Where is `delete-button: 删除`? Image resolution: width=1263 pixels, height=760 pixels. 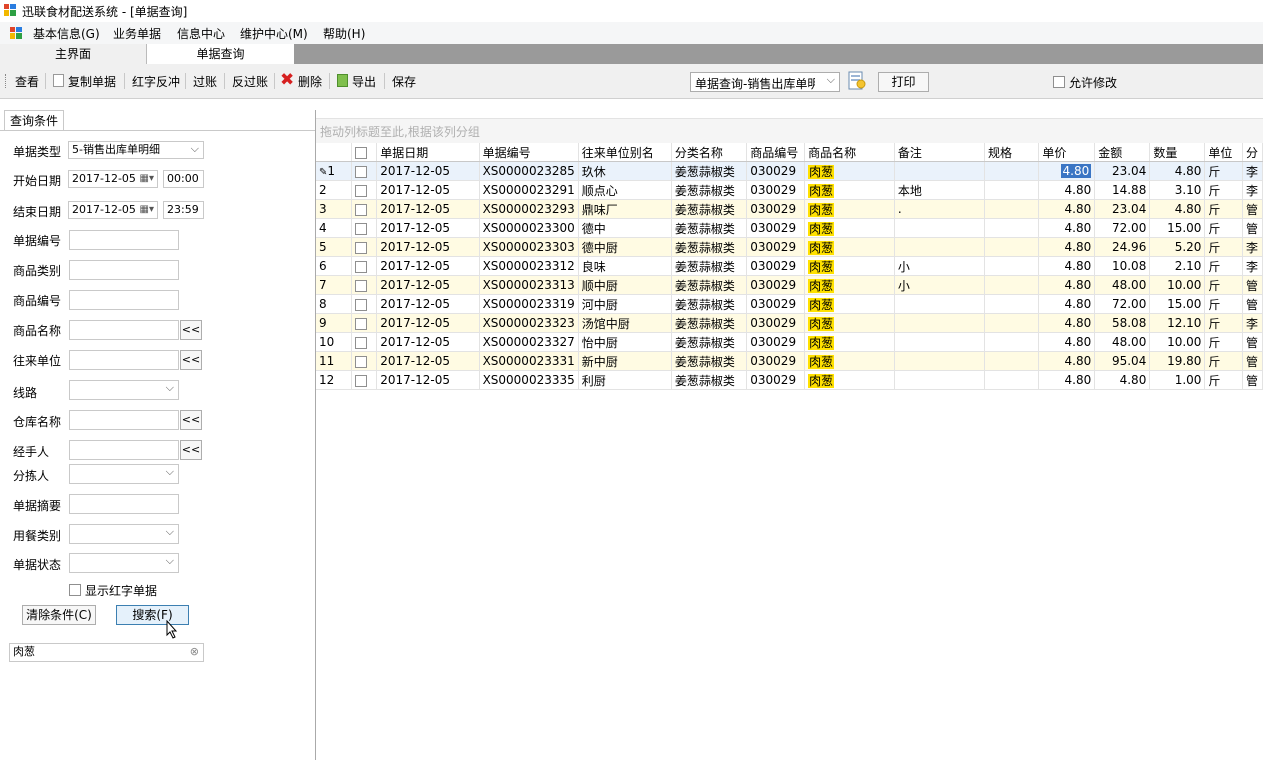
delete-button: 删除 is located at coordinates (310, 81).